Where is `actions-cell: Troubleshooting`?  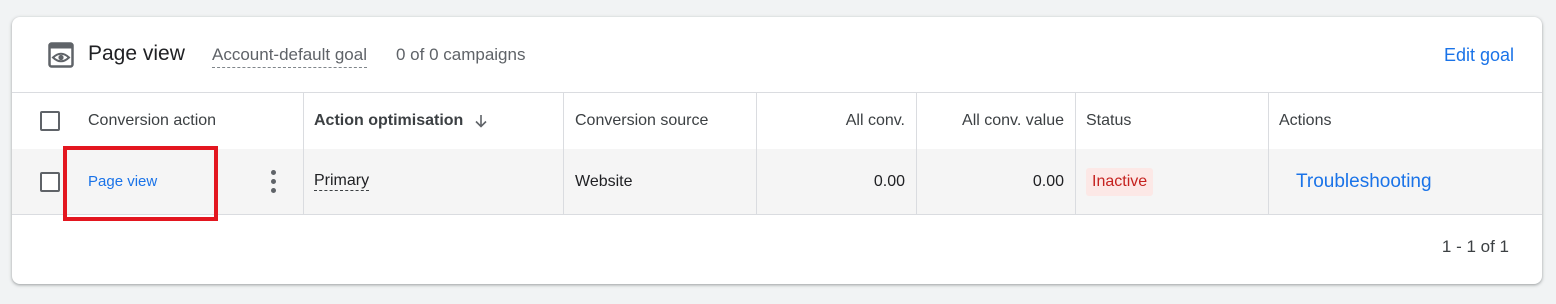 actions-cell: Troubleshooting is located at coordinates (1364, 181).